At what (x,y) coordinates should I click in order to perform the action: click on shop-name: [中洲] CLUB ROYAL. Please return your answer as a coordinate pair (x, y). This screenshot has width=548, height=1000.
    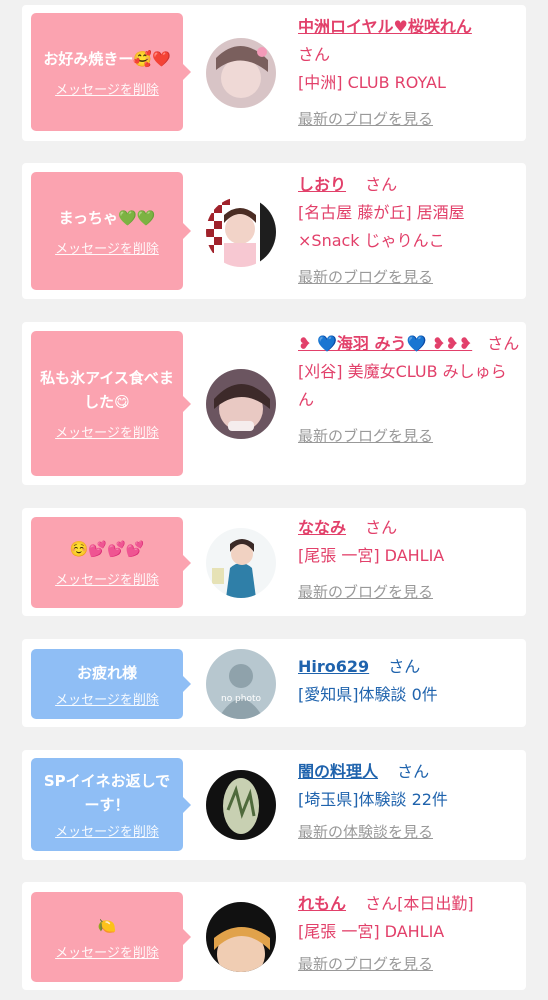
    Looking at the image, I should click on (372, 82).